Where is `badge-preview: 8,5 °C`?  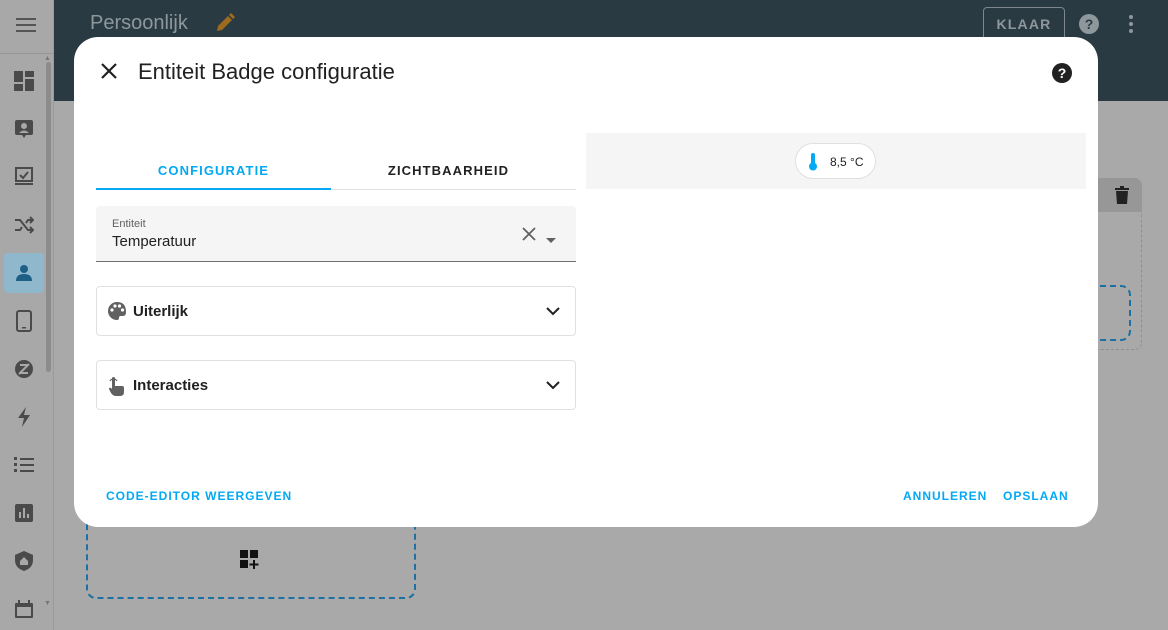 badge-preview: 8,5 °C is located at coordinates (836, 161).